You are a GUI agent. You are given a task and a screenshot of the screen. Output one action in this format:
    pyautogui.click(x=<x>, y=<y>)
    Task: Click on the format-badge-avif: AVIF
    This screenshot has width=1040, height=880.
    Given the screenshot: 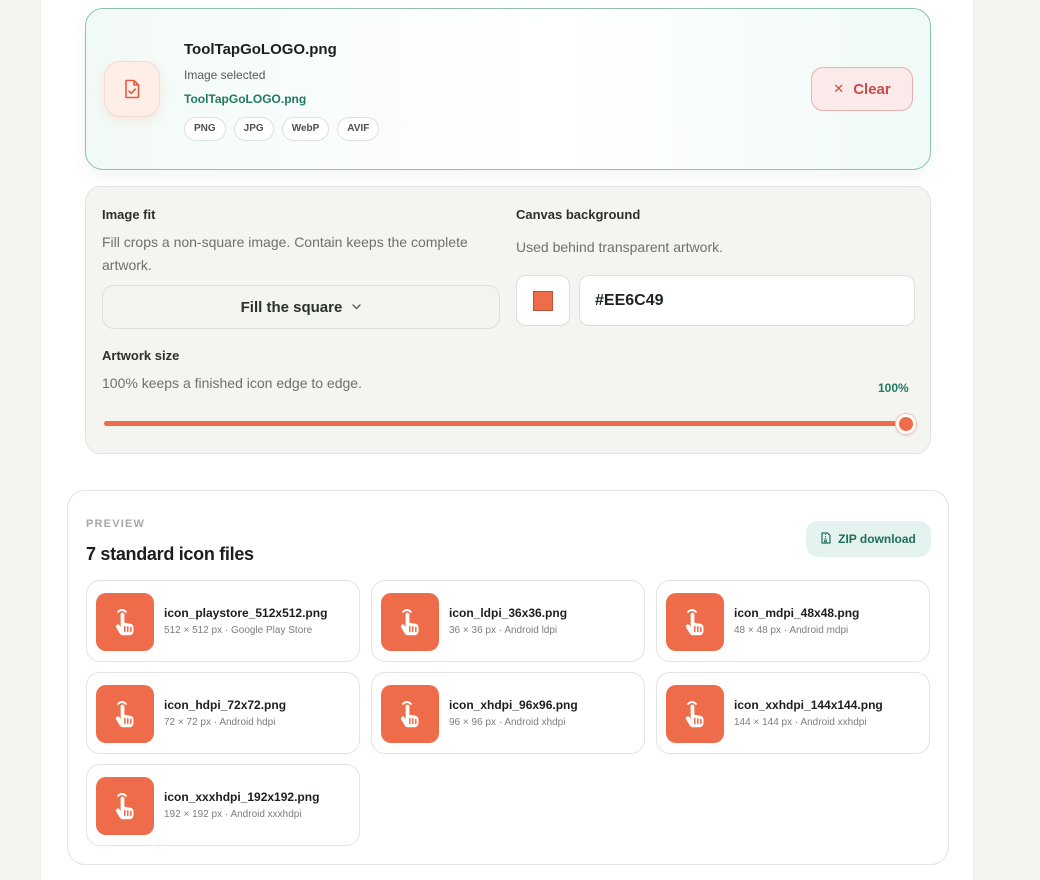 What is the action you would take?
    pyautogui.click(x=358, y=129)
    